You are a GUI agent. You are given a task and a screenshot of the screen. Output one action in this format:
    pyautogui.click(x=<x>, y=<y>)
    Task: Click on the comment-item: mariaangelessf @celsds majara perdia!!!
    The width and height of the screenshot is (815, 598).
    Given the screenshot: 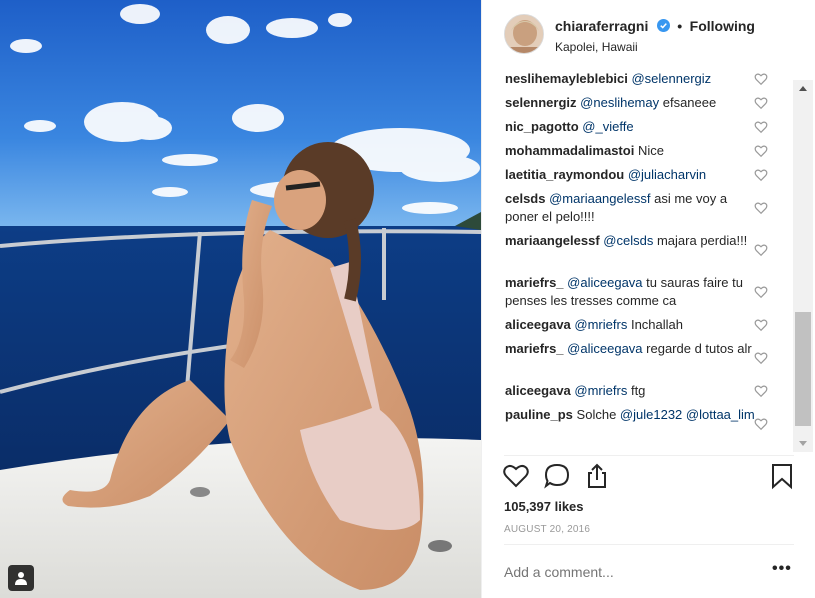 What is the action you would take?
    pyautogui.click(x=630, y=241)
    